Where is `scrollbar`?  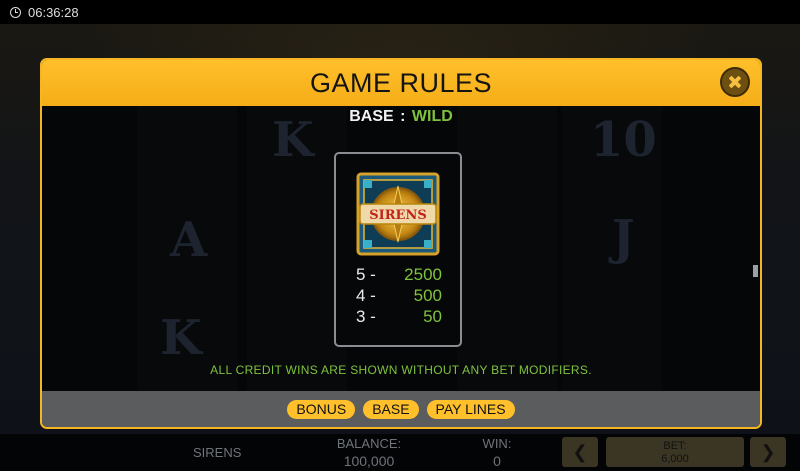
scrollbar is located at coordinates (755, 271).